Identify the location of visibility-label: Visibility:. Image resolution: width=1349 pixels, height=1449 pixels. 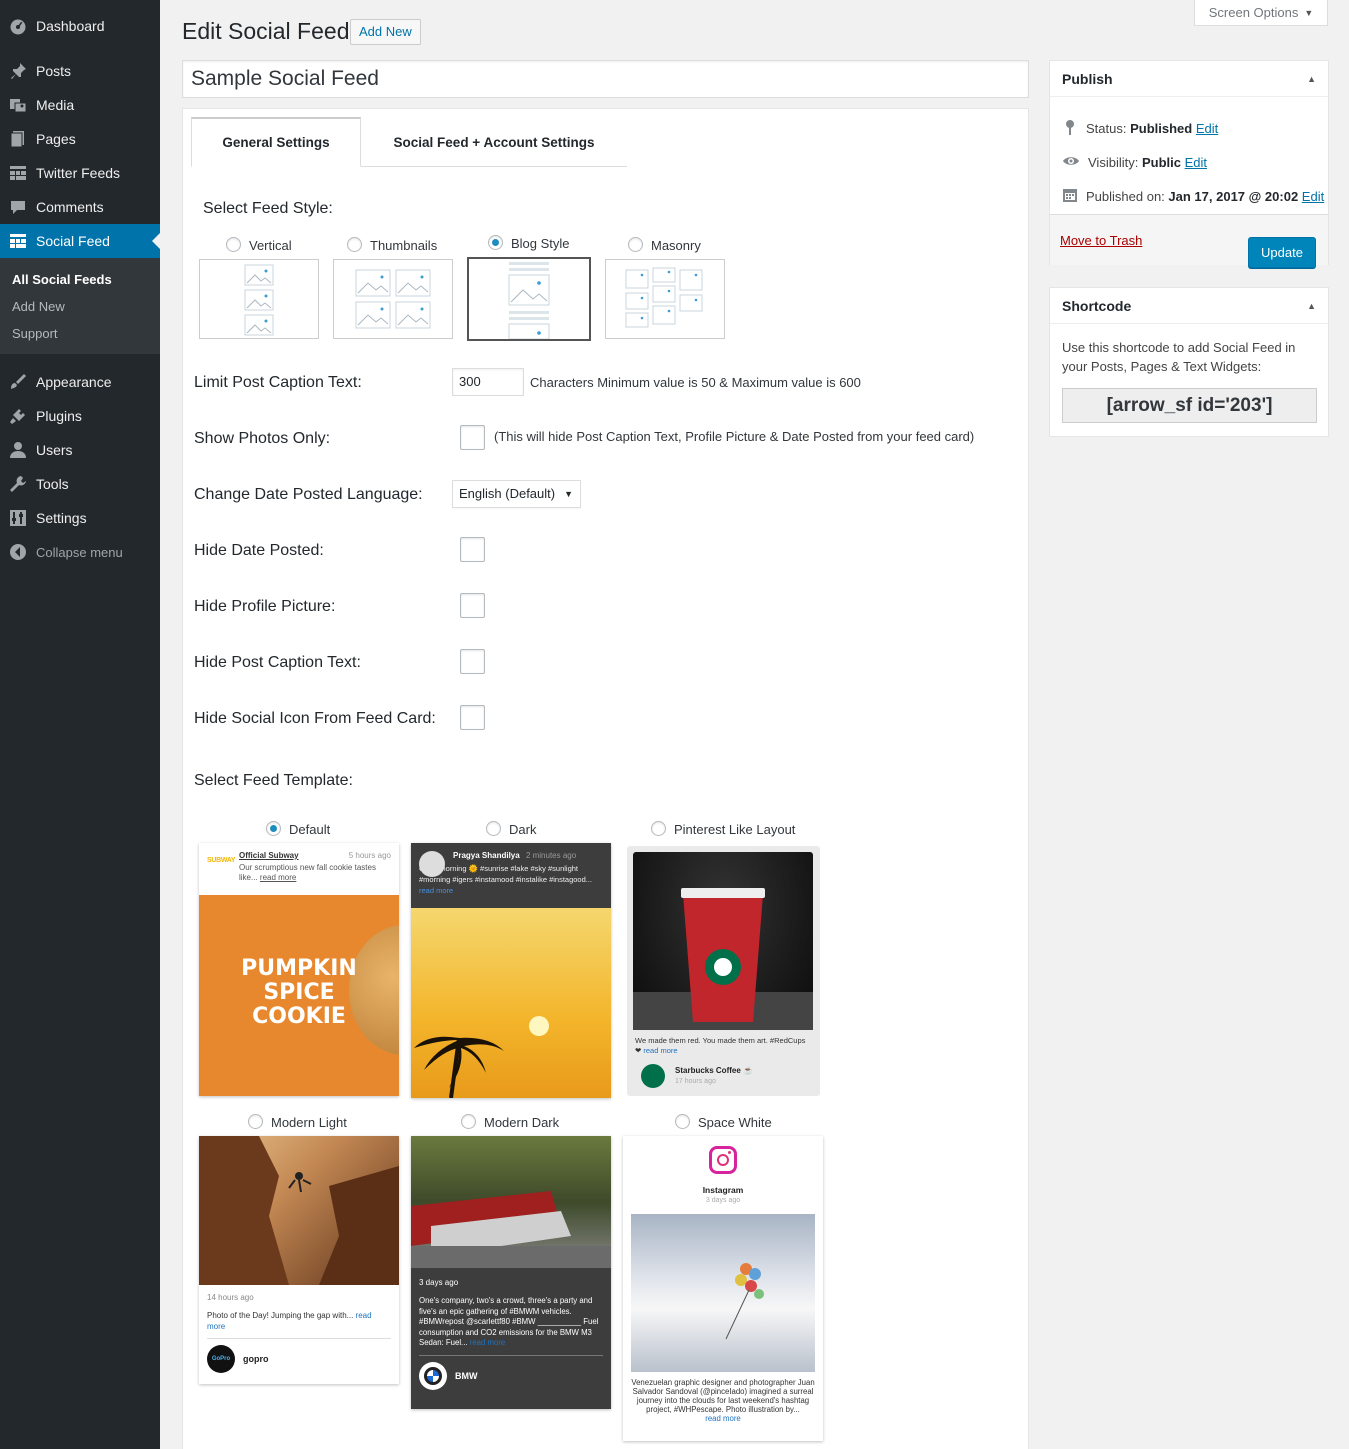
(1113, 162).